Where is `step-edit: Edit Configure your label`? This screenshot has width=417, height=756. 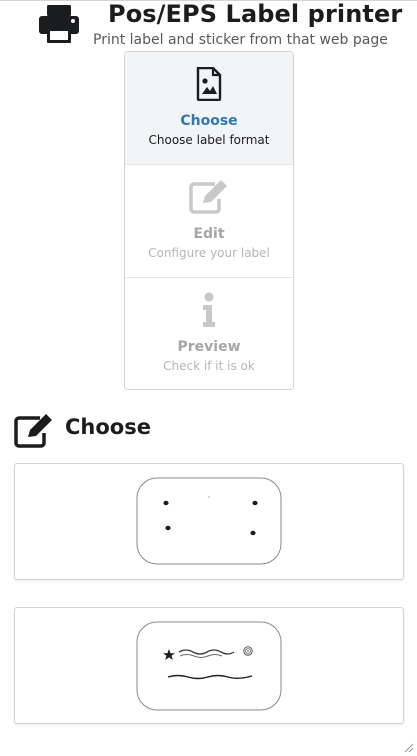 step-edit: Edit Configure your label is located at coordinates (209, 221).